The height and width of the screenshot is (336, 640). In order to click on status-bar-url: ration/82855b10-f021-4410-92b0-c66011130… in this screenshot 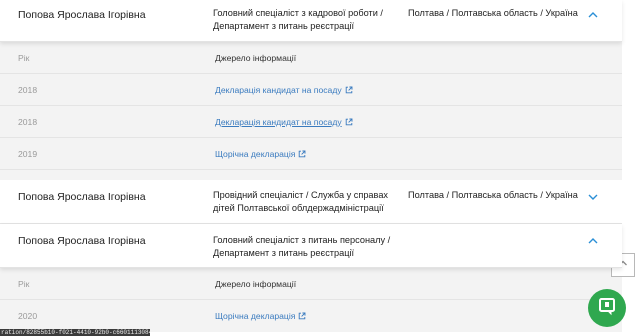, I will do `click(75, 332)`.